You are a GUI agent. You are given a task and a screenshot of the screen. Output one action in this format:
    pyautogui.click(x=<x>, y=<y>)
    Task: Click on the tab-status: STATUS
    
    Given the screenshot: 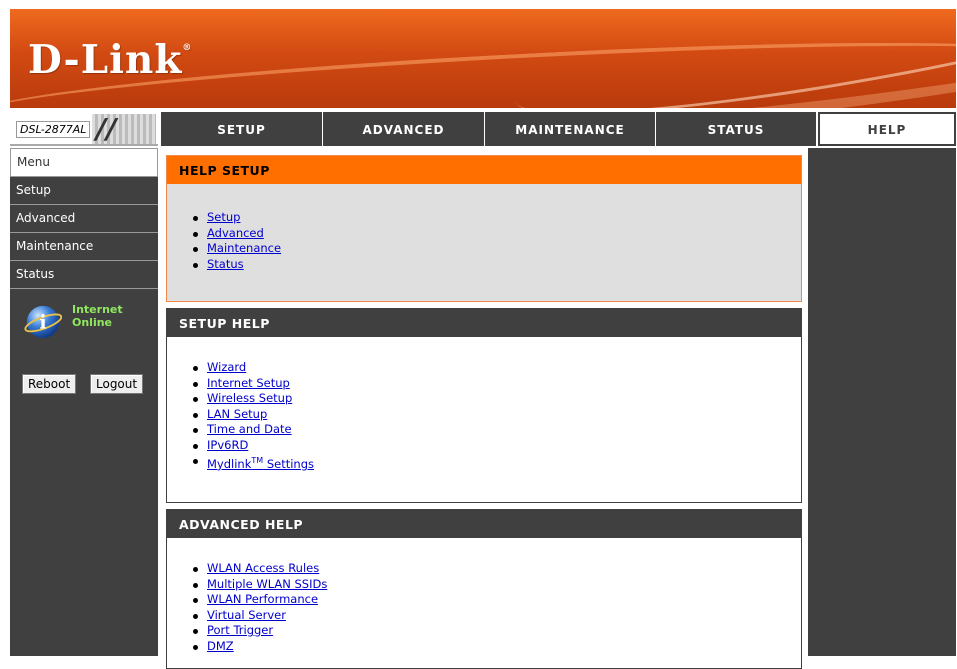 What is the action you would take?
    pyautogui.click(x=735, y=129)
    